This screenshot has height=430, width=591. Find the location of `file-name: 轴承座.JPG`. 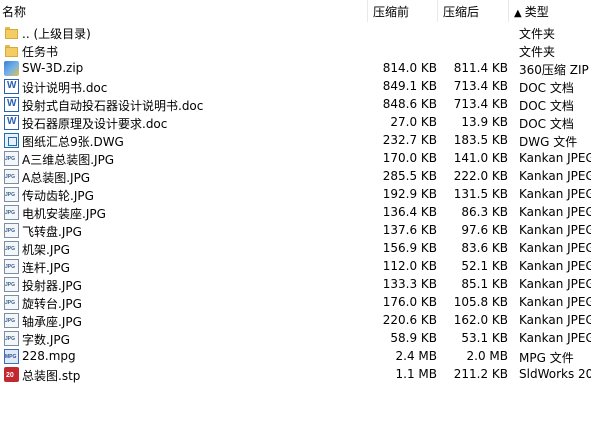

file-name: 轴承座.JPG is located at coordinates (52, 322).